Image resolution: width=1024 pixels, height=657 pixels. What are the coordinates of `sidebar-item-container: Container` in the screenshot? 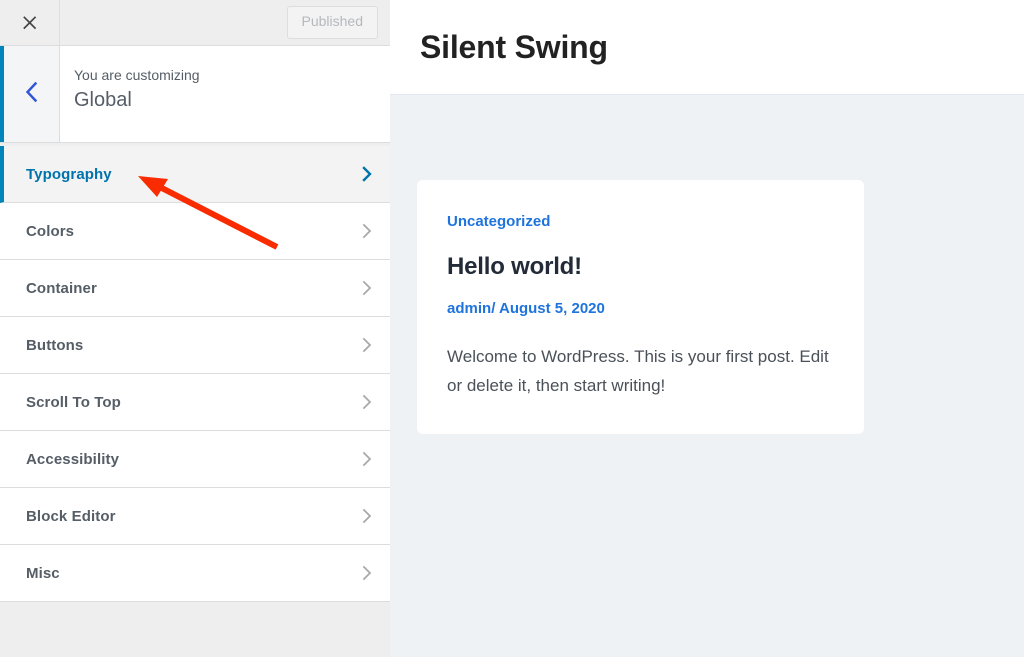 It's located at (195, 288).